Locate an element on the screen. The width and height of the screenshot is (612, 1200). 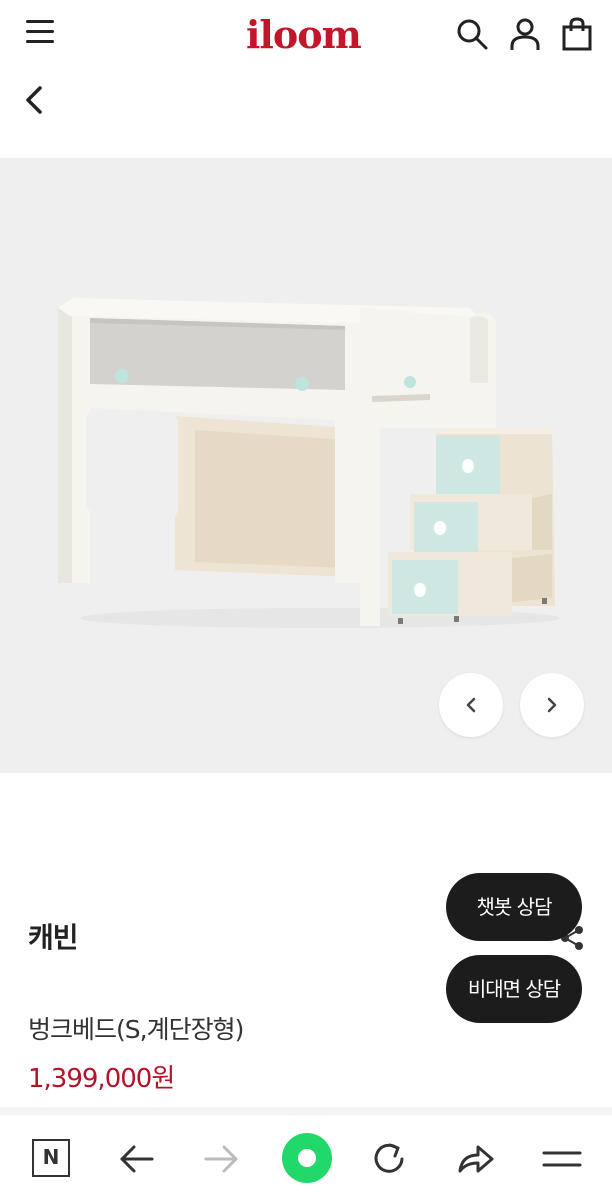
contactless-consult-button: 비대면 상담 is located at coordinates (514, 989).